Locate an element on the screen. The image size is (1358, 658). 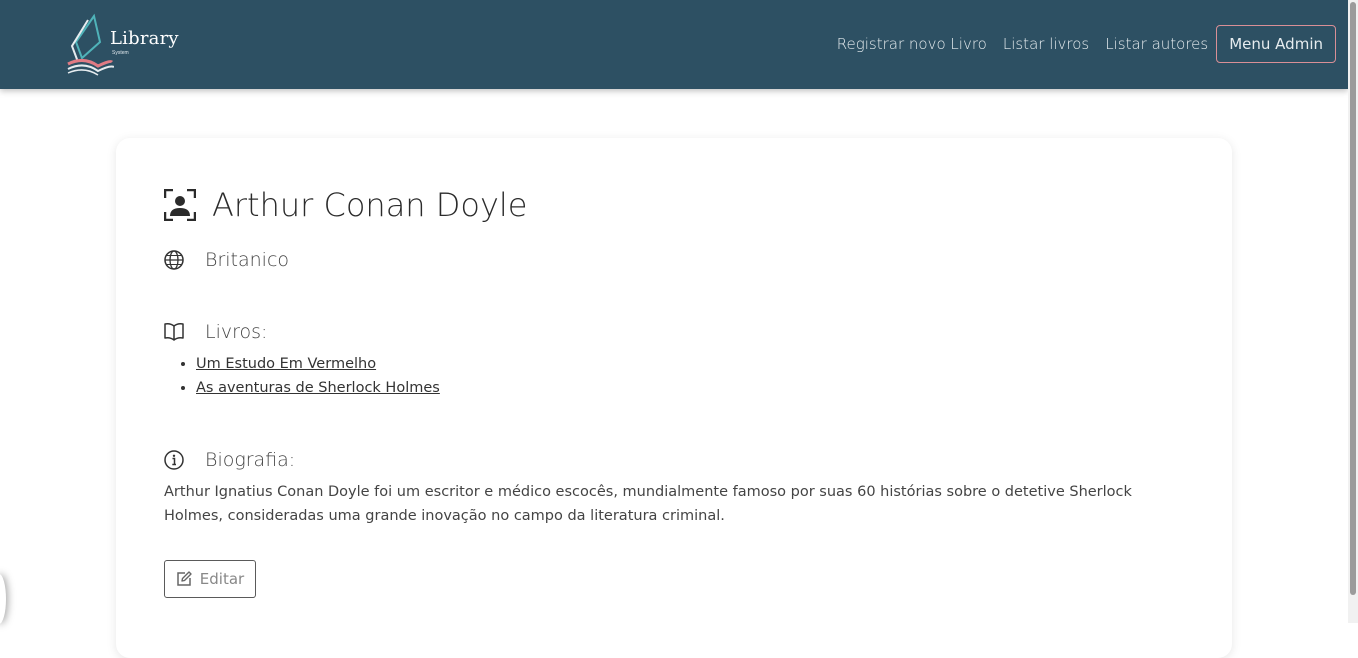
globe-icon is located at coordinates (174, 260).